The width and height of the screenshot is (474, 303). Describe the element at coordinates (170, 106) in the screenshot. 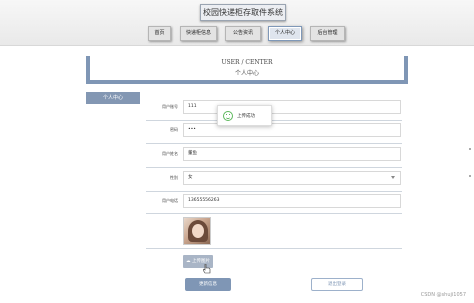

I see `account-label: 用户账号` at that location.